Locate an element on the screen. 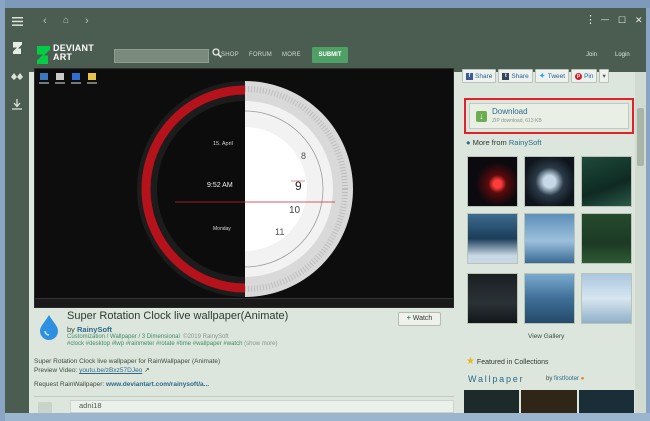 This screenshot has width=650, height=421. tweet-button: ✦ Tweet is located at coordinates (552, 76).